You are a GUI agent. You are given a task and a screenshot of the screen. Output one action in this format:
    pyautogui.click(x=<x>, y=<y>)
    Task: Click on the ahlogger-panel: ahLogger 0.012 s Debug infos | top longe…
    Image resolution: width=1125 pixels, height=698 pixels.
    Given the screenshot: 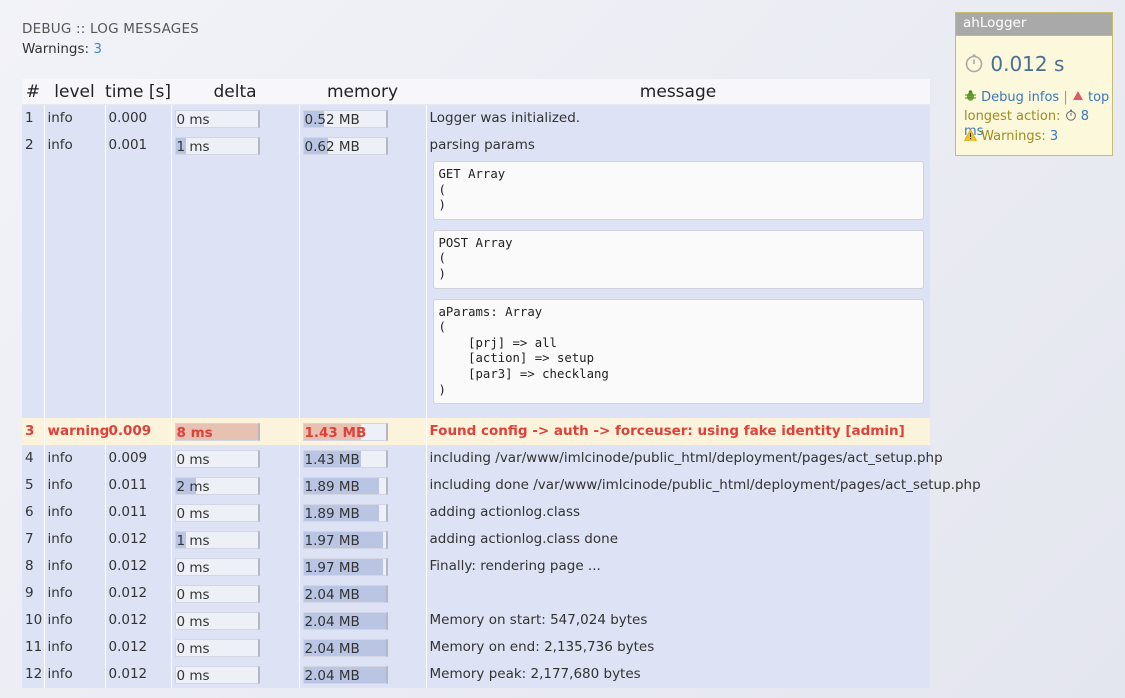 What is the action you would take?
    pyautogui.click(x=1034, y=84)
    